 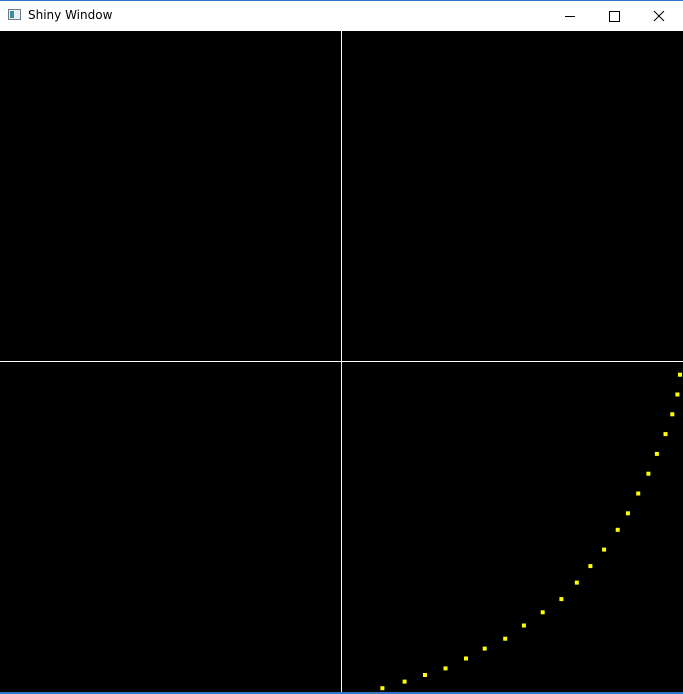 I want to click on minimize-icon, so click(x=570, y=16).